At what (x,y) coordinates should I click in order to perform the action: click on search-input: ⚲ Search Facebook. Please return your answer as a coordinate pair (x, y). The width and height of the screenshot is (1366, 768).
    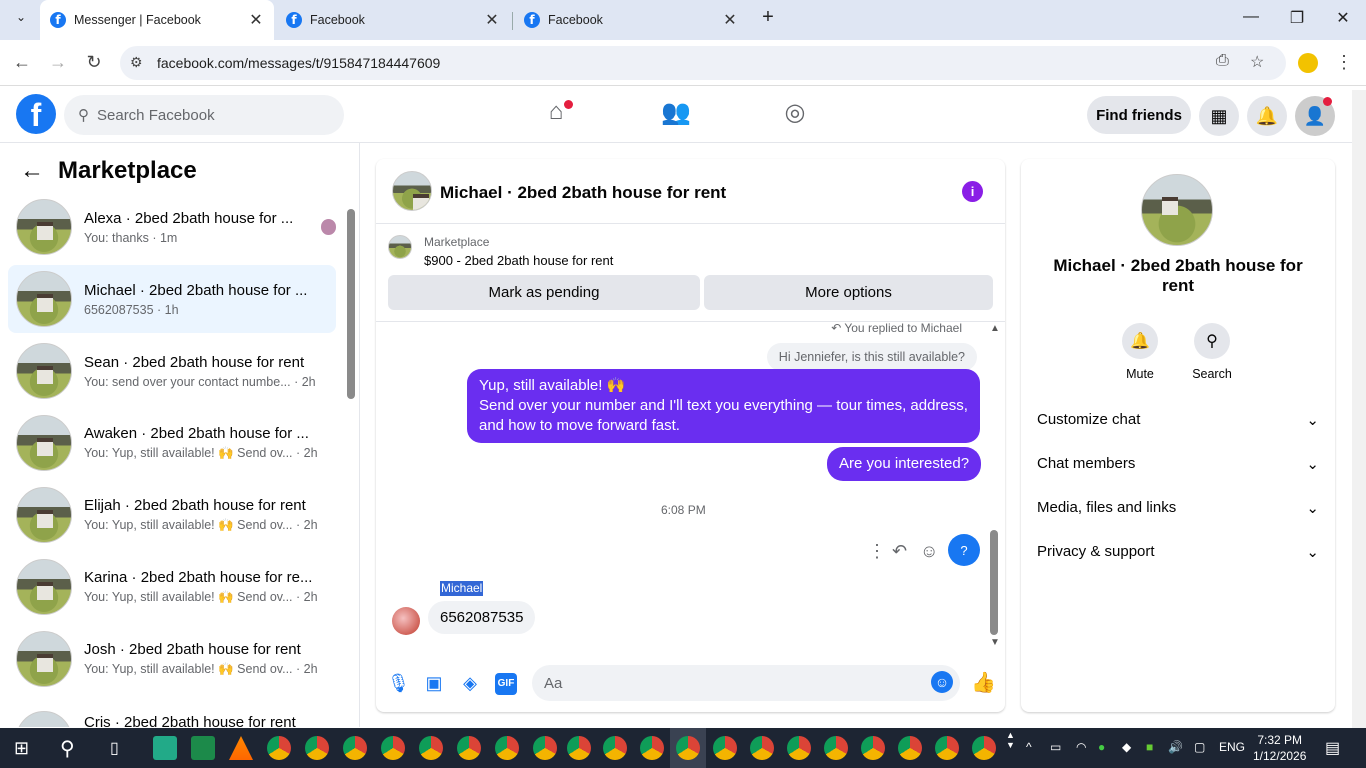
    Looking at the image, I should click on (204, 115).